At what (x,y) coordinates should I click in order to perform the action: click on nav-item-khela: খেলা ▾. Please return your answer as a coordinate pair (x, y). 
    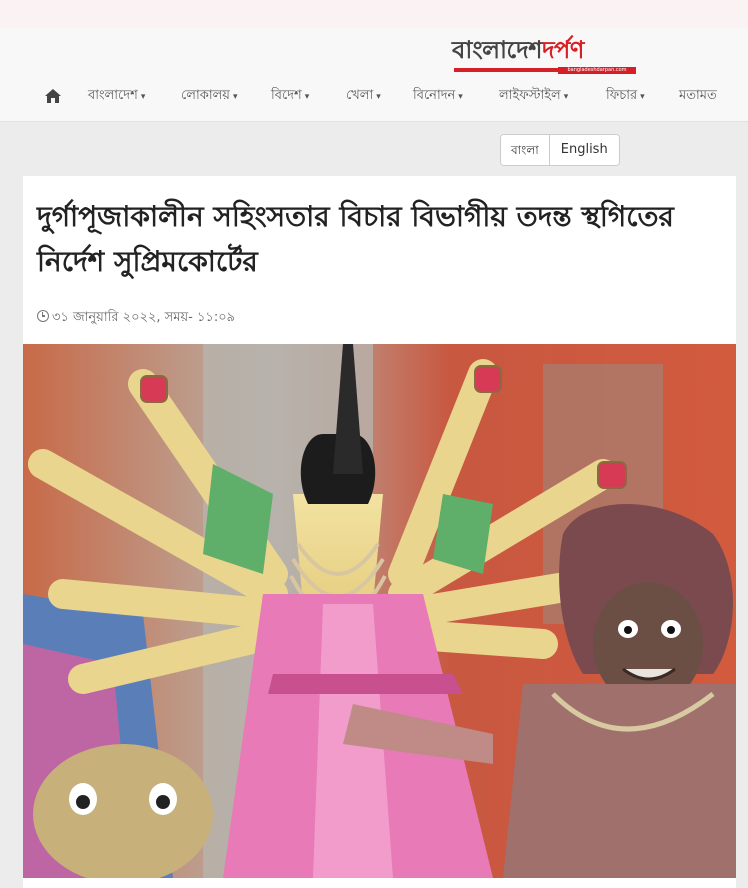
    Looking at the image, I should click on (363, 96).